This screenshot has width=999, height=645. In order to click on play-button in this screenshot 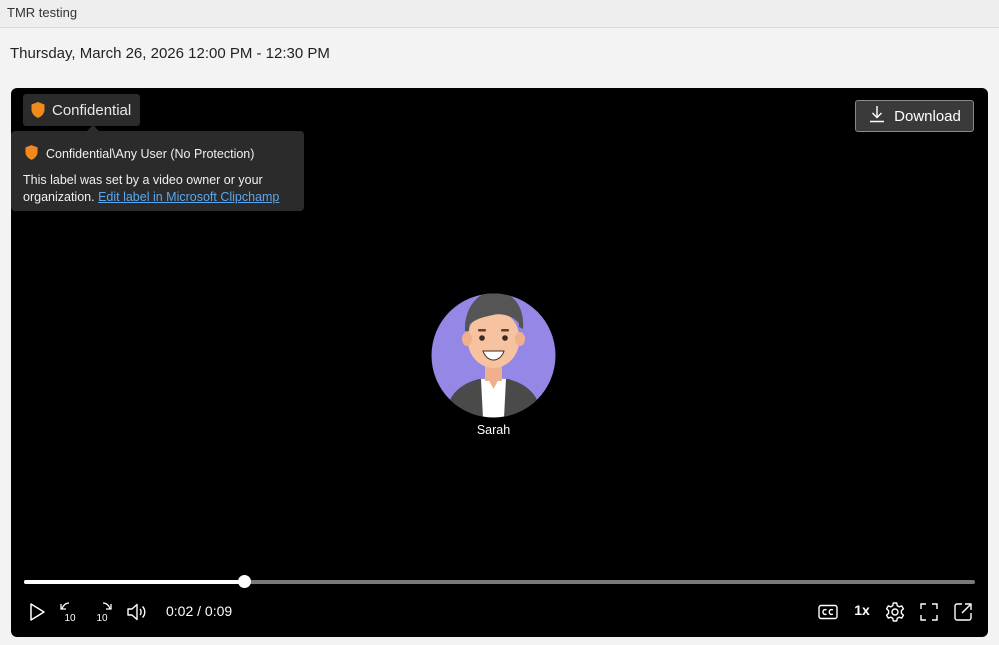, I will do `click(37, 612)`.